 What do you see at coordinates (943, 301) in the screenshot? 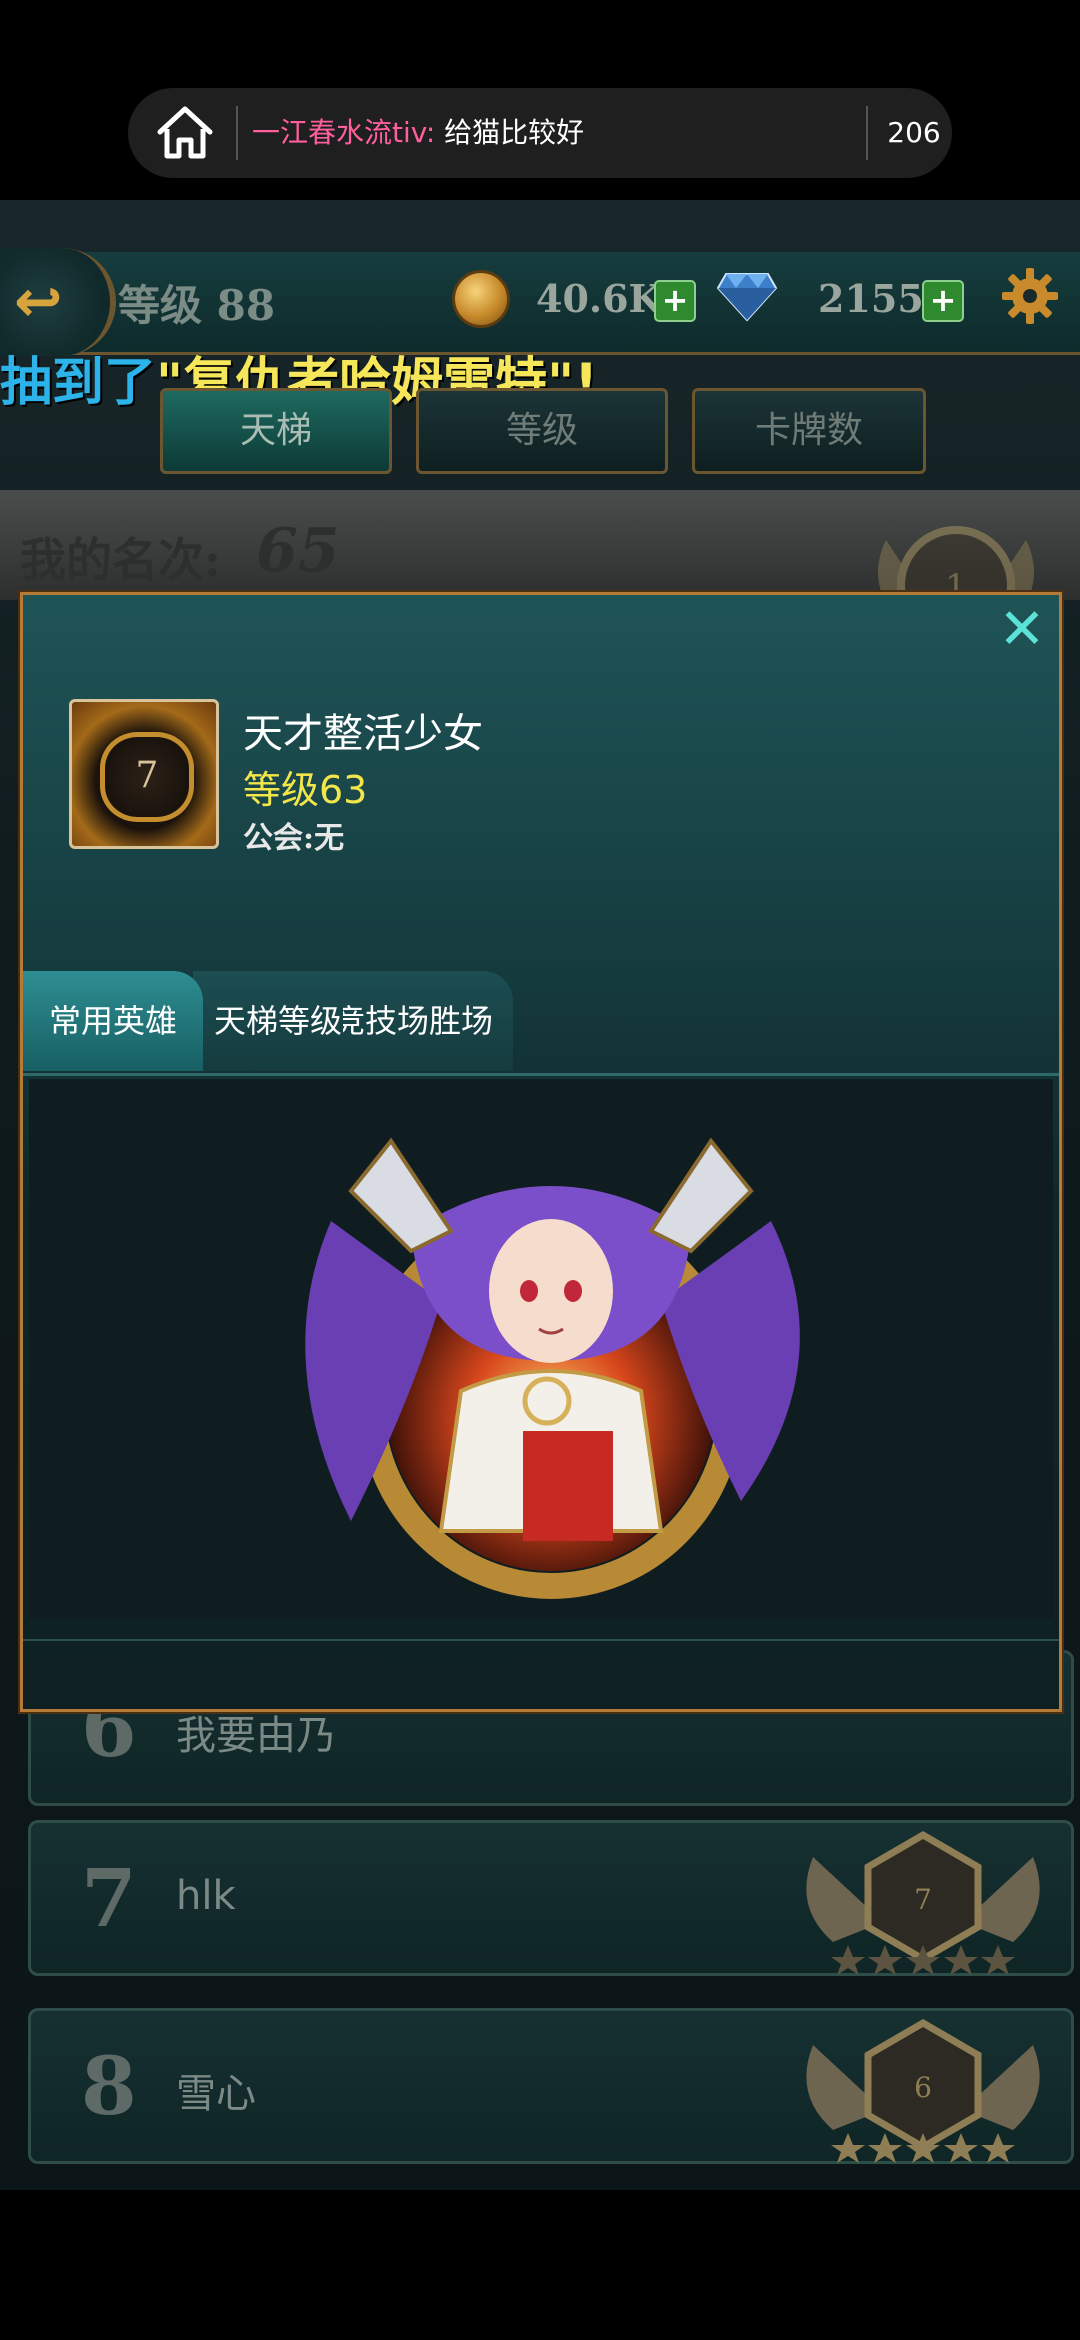
I see `add-diamonds-button: +` at bounding box center [943, 301].